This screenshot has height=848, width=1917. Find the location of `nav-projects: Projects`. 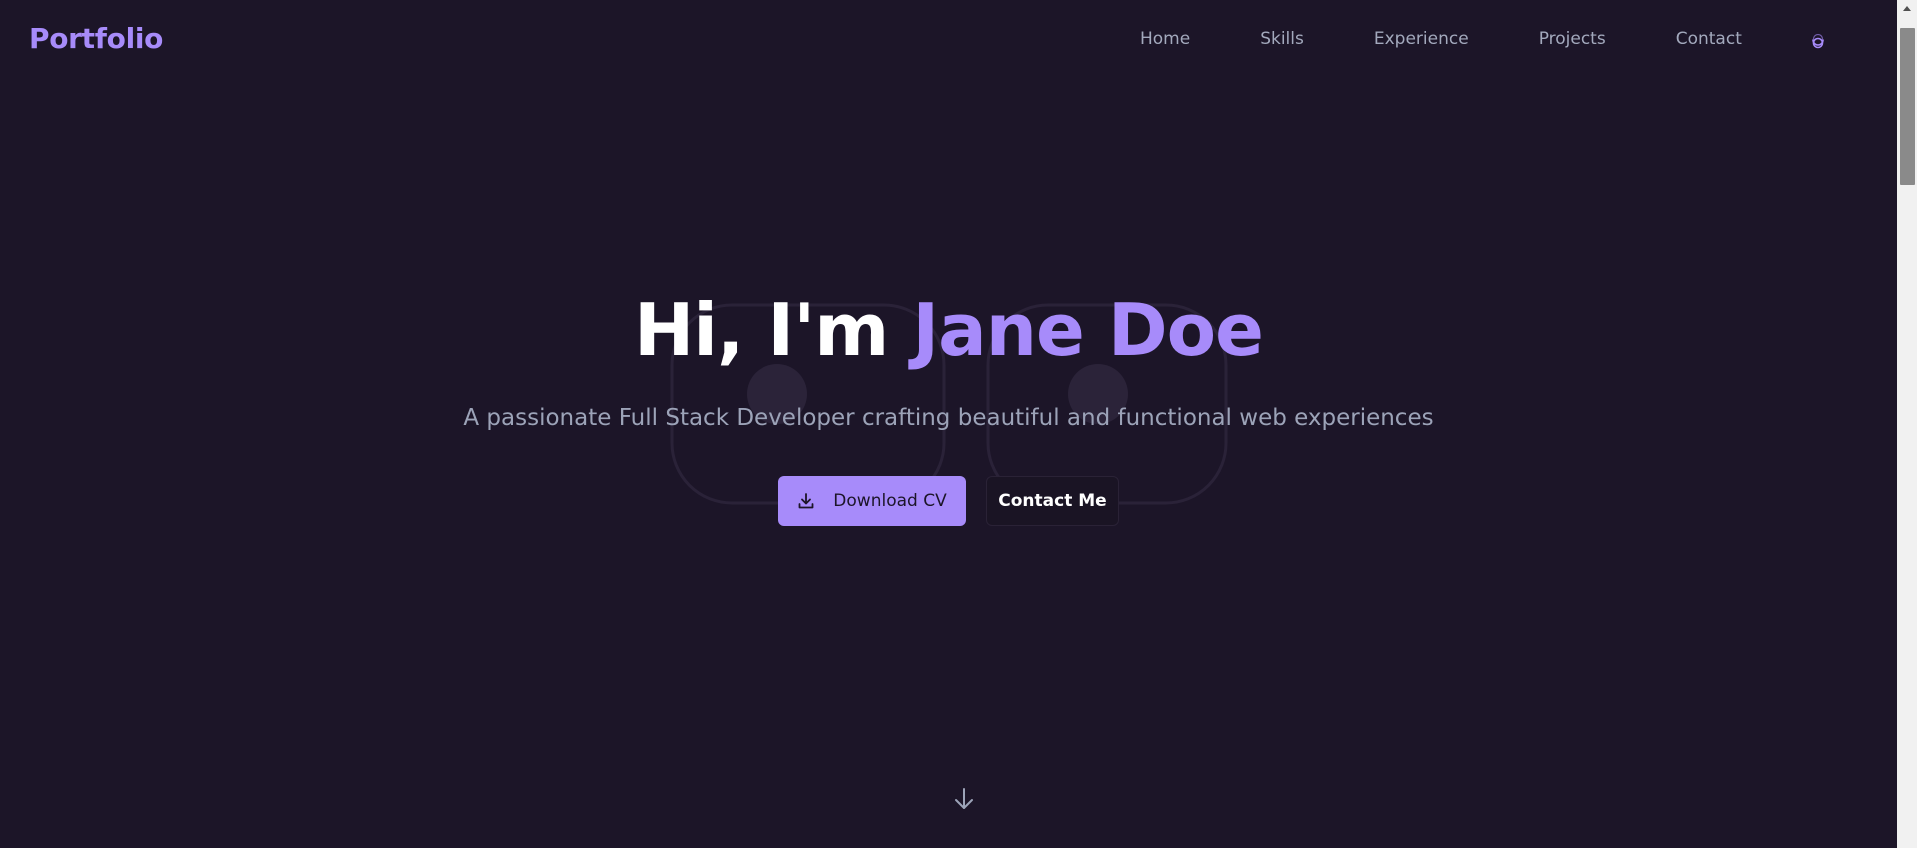

nav-projects: Projects is located at coordinates (1572, 39).